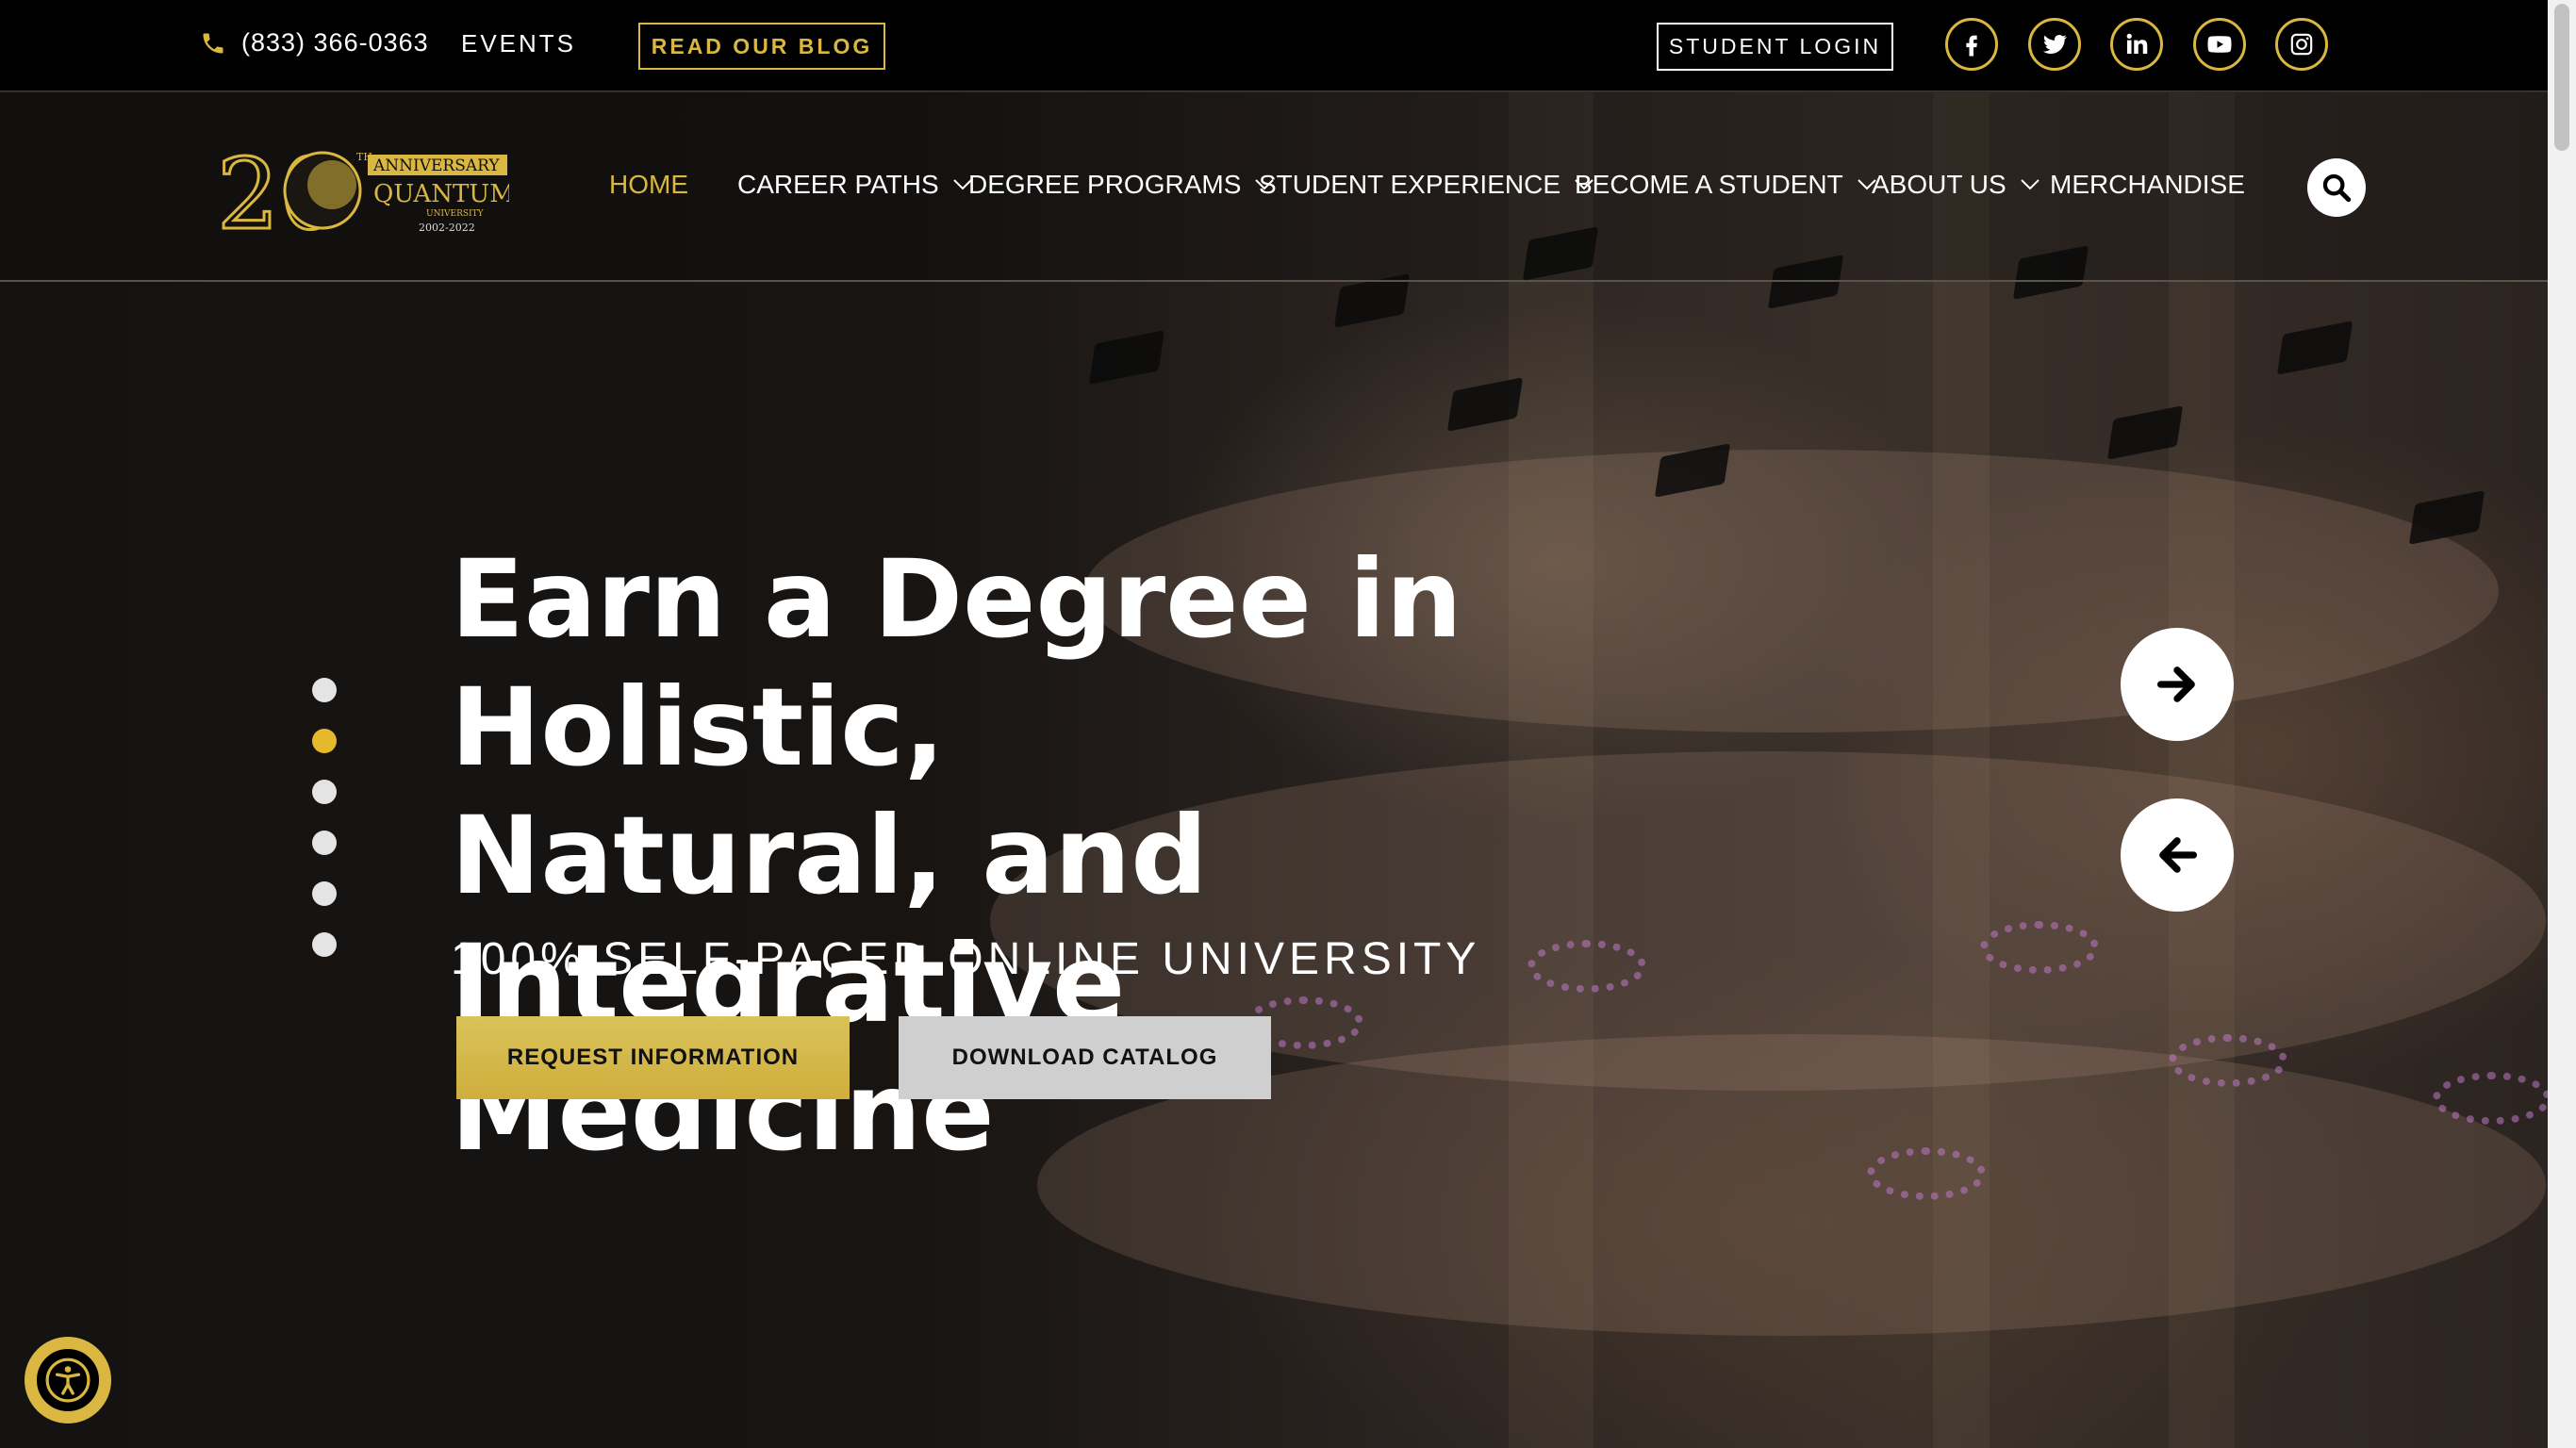  What do you see at coordinates (1105, 184) in the screenshot?
I see `nav-degree-programs-label: DEGREE PROGRAMS` at bounding box center [1105, 184].